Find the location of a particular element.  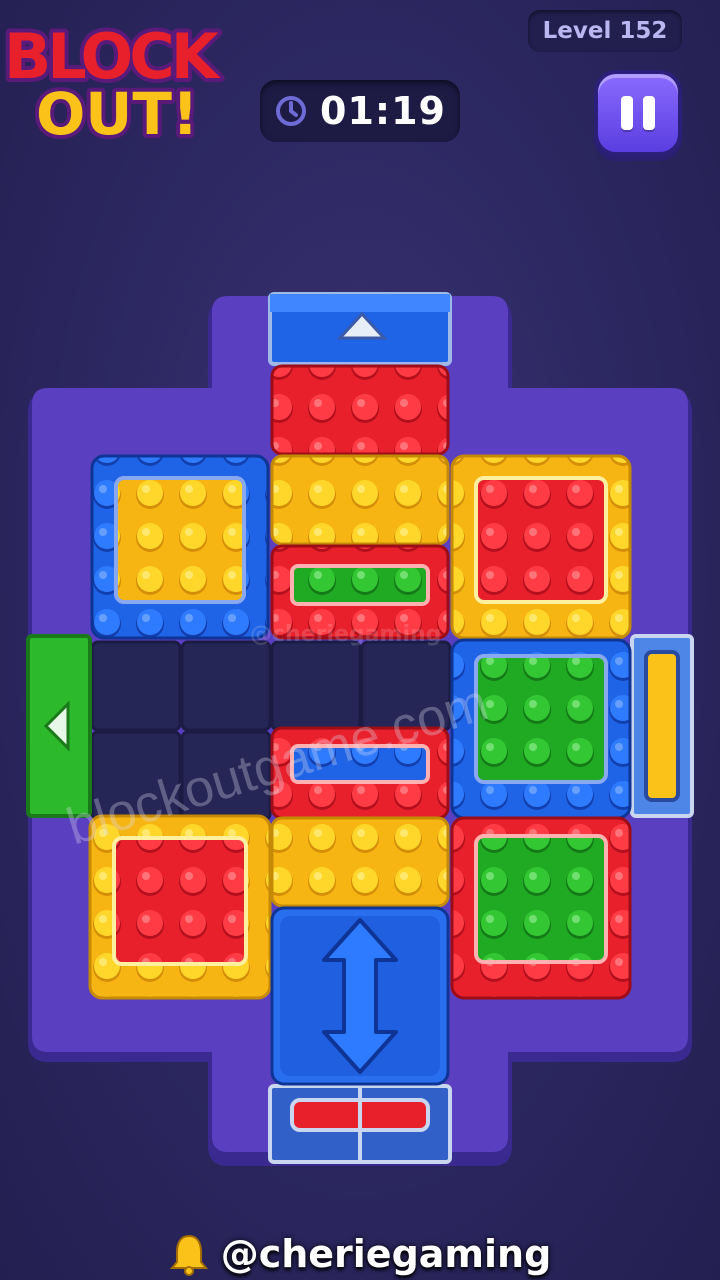

center-yellow-lower-block is located at coordinates (360, 862).